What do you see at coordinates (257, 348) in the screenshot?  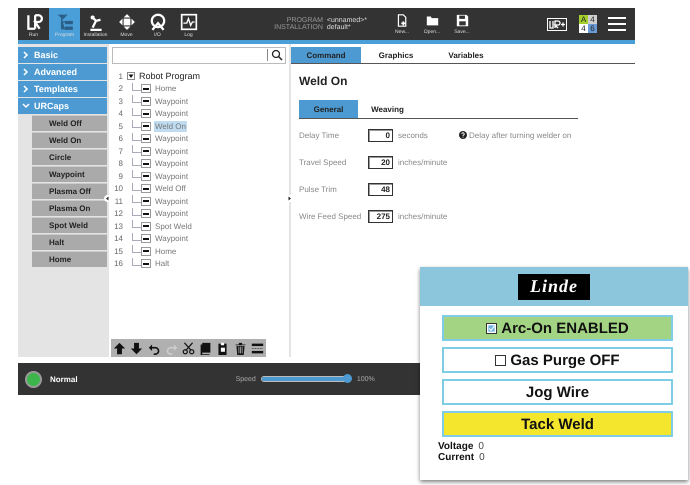 I see `suppress-icon` at bounding box center [257, 348].